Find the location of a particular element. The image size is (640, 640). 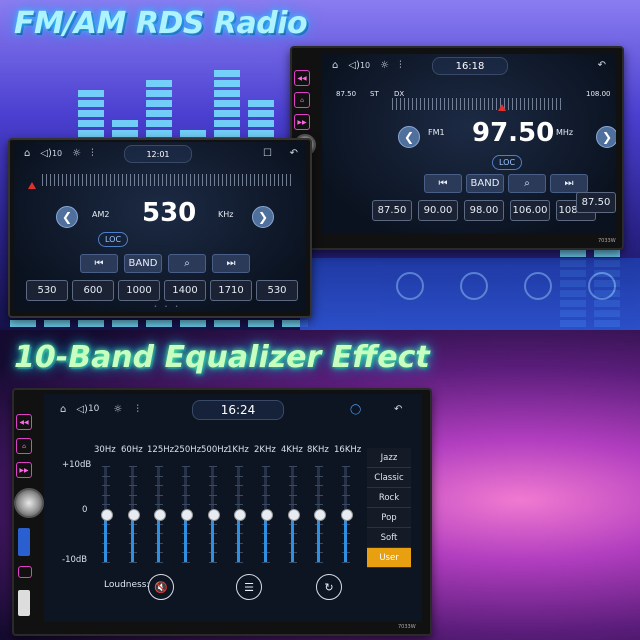

loudness-toggle-button: 🔇 is located at coordinates (161, 587).